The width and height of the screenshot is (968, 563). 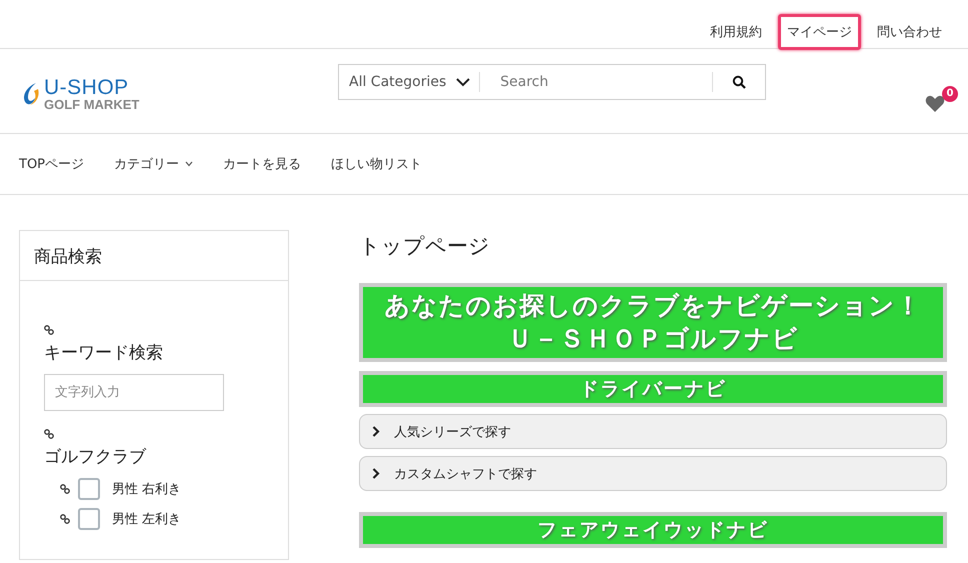 What do you see at coordinates (653, 473) in the screenshot?
I see `accordion-header: カスタムシャフトで探す` at bounding box center [653, 473].